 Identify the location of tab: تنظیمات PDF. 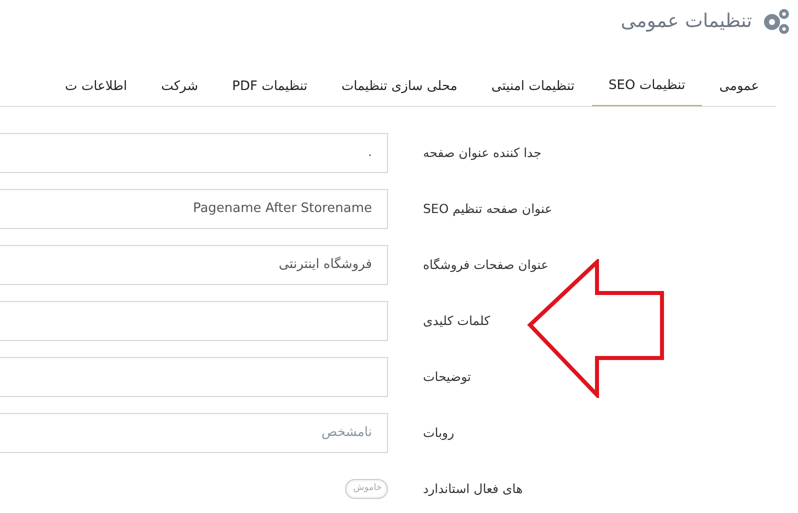
(269, 86).